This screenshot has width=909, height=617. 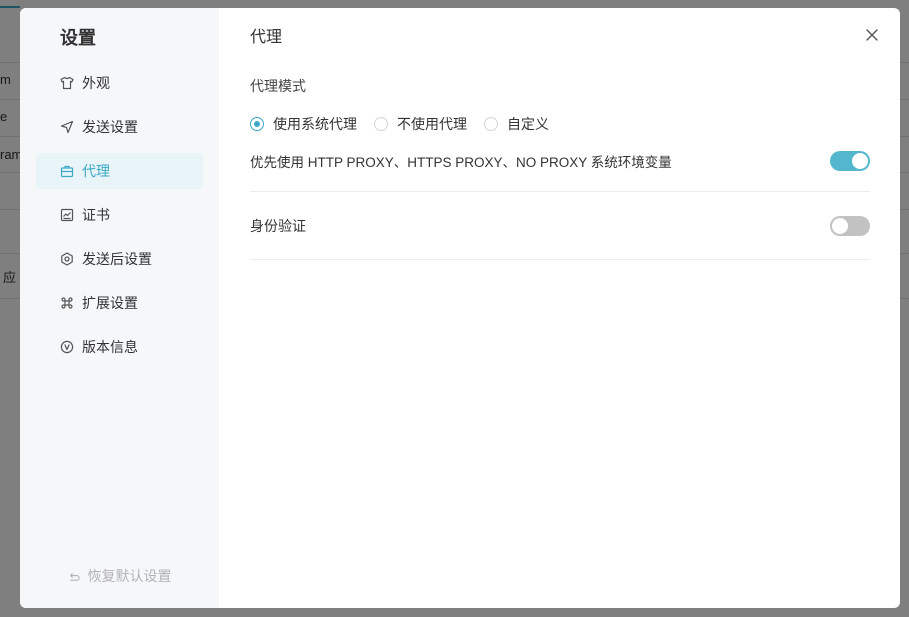 I want to click on radio-label: 自定义, so click(x=528, y=124).